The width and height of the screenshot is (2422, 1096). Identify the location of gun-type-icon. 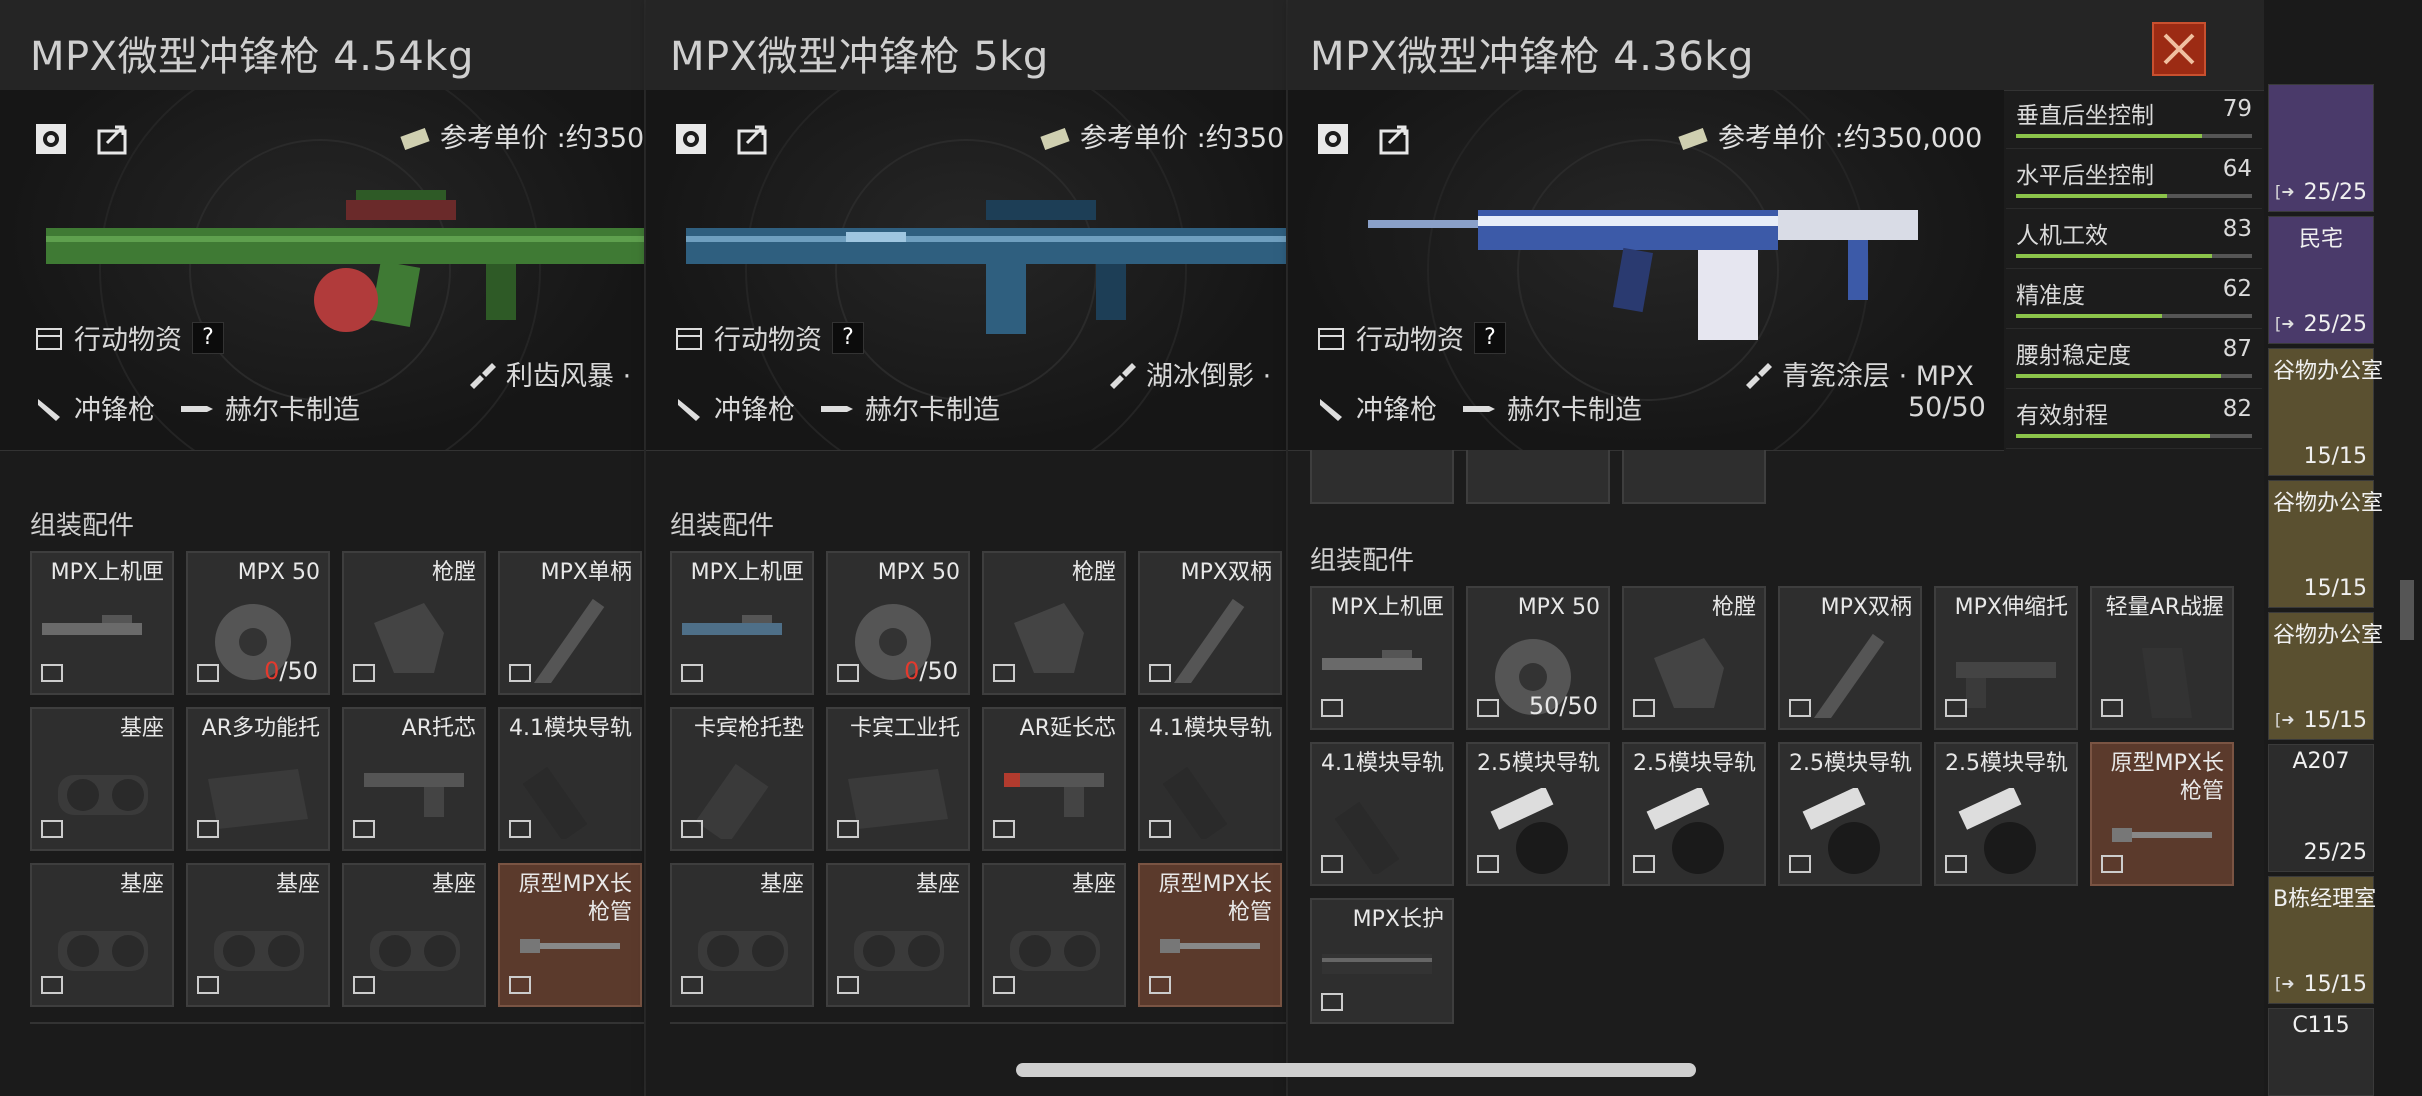
(689, 409).